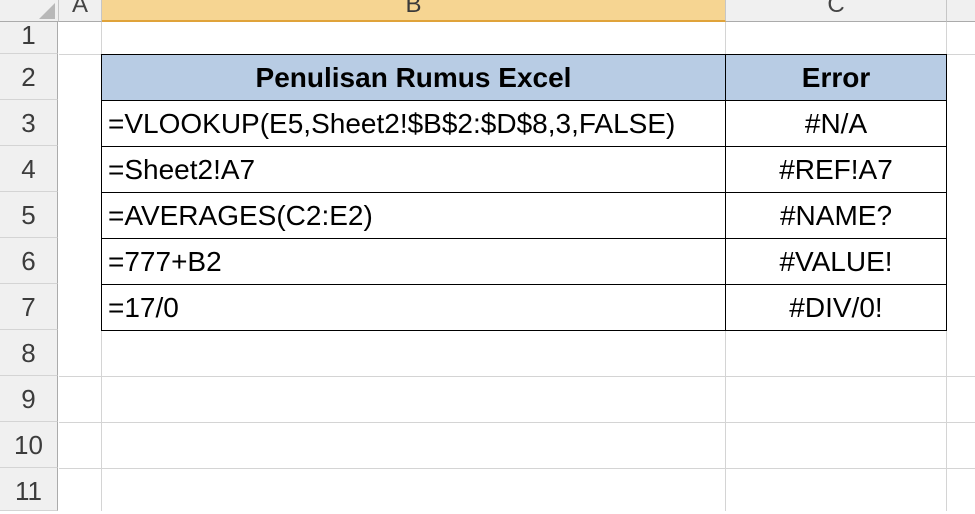  What do you see at coordinates (413, 261) in the screenshot?
I see `formula-cell: =777+B2` at bounding box center [413, 261].